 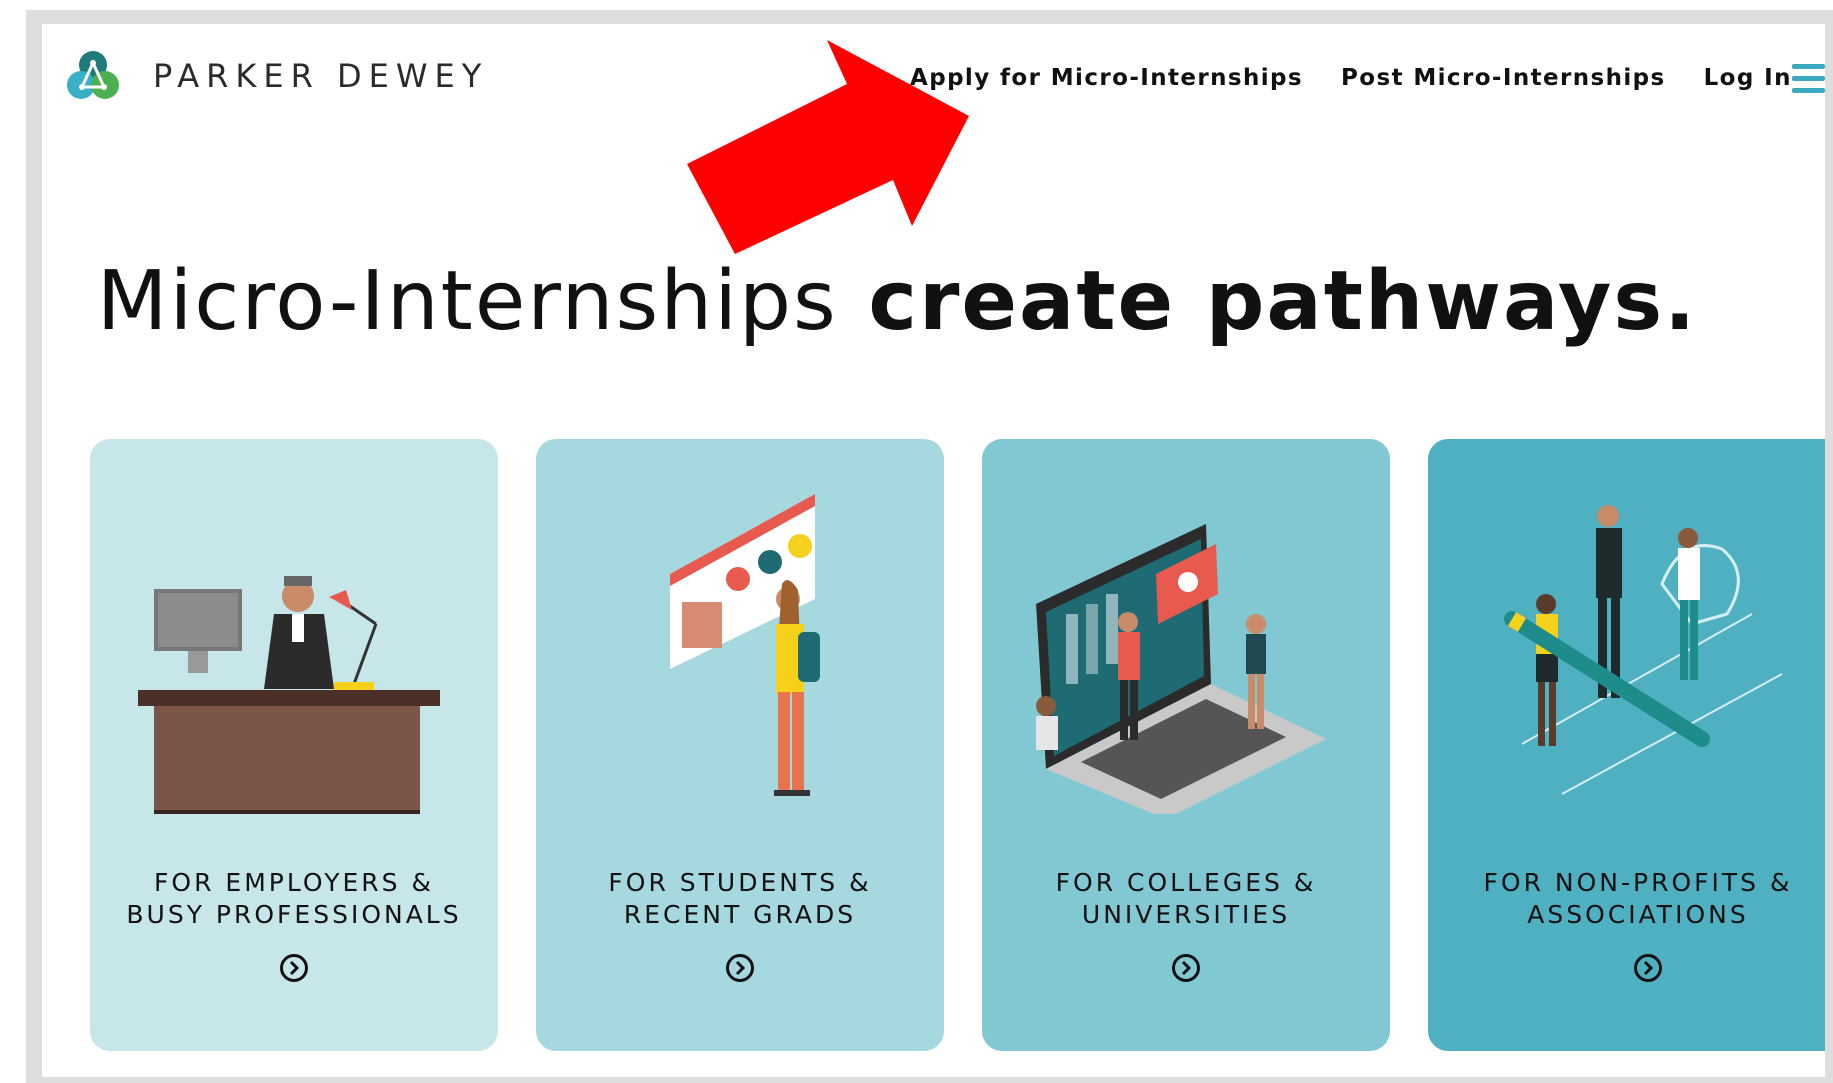 I want to click on nav-post-link: Post Micro-Internships, so click(x=1503, y=78).